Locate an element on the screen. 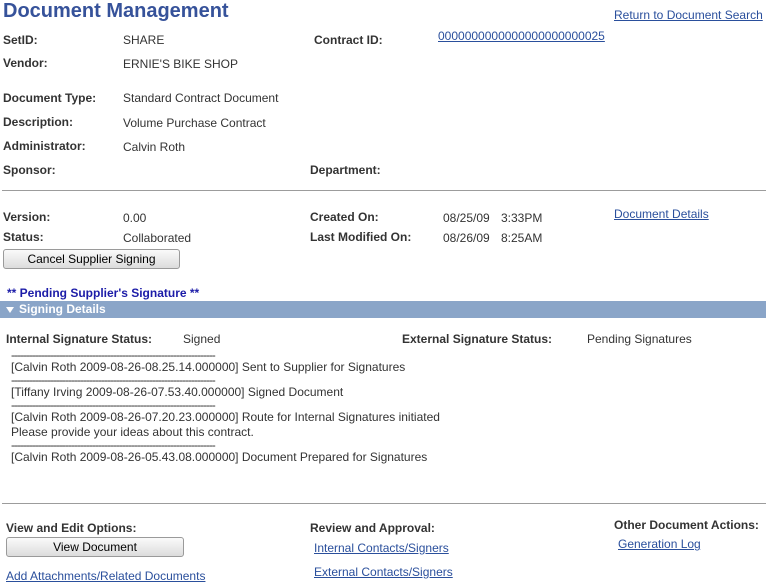 This screenshot has width=766, height=583. view-document-button: View Document is located at coordinates (95, 547).